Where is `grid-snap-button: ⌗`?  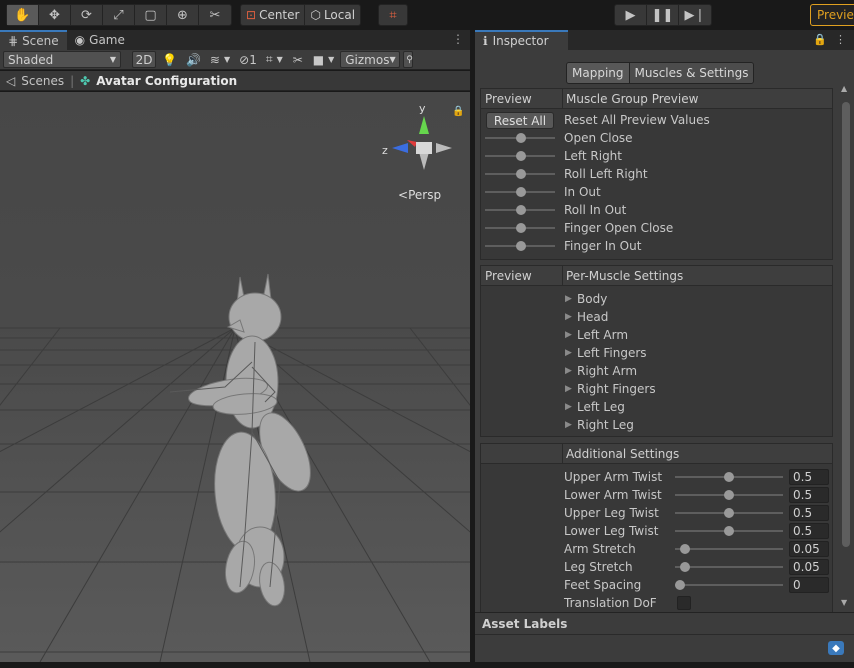 grid-snap-button: ⌗ is located at coordinates (393, 15).